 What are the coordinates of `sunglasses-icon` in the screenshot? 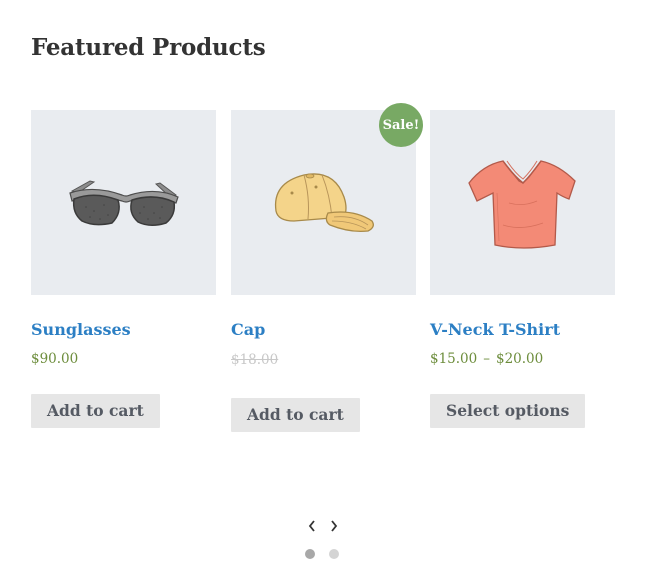 It's located at (123, 202).